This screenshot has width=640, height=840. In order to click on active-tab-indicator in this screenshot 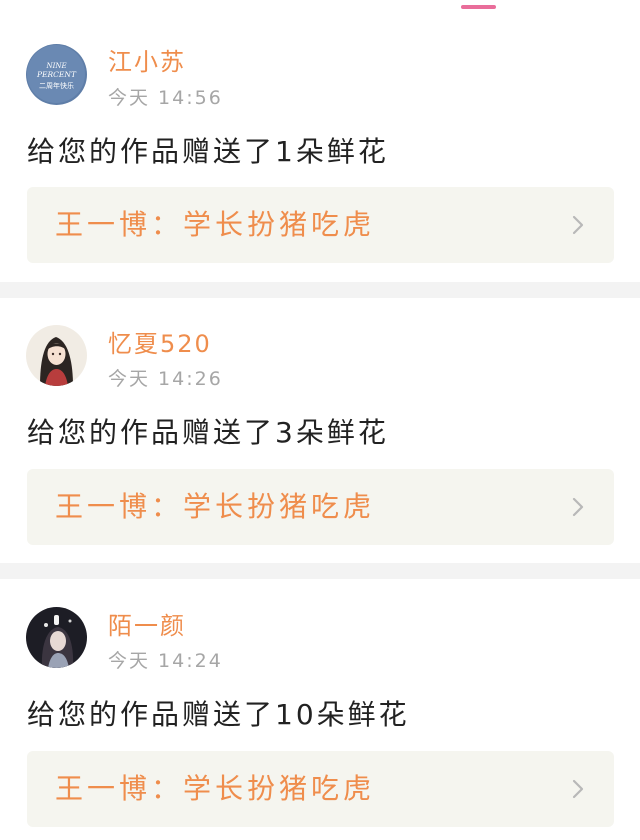, I will do `click(478, 7)`.